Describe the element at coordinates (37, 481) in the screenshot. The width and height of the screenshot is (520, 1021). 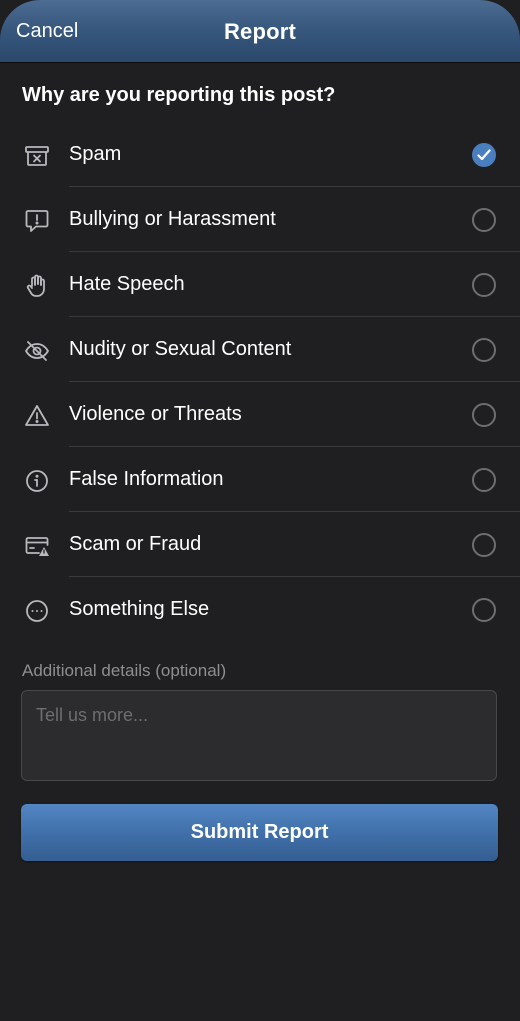
I see `info-circle-icon` at that location.